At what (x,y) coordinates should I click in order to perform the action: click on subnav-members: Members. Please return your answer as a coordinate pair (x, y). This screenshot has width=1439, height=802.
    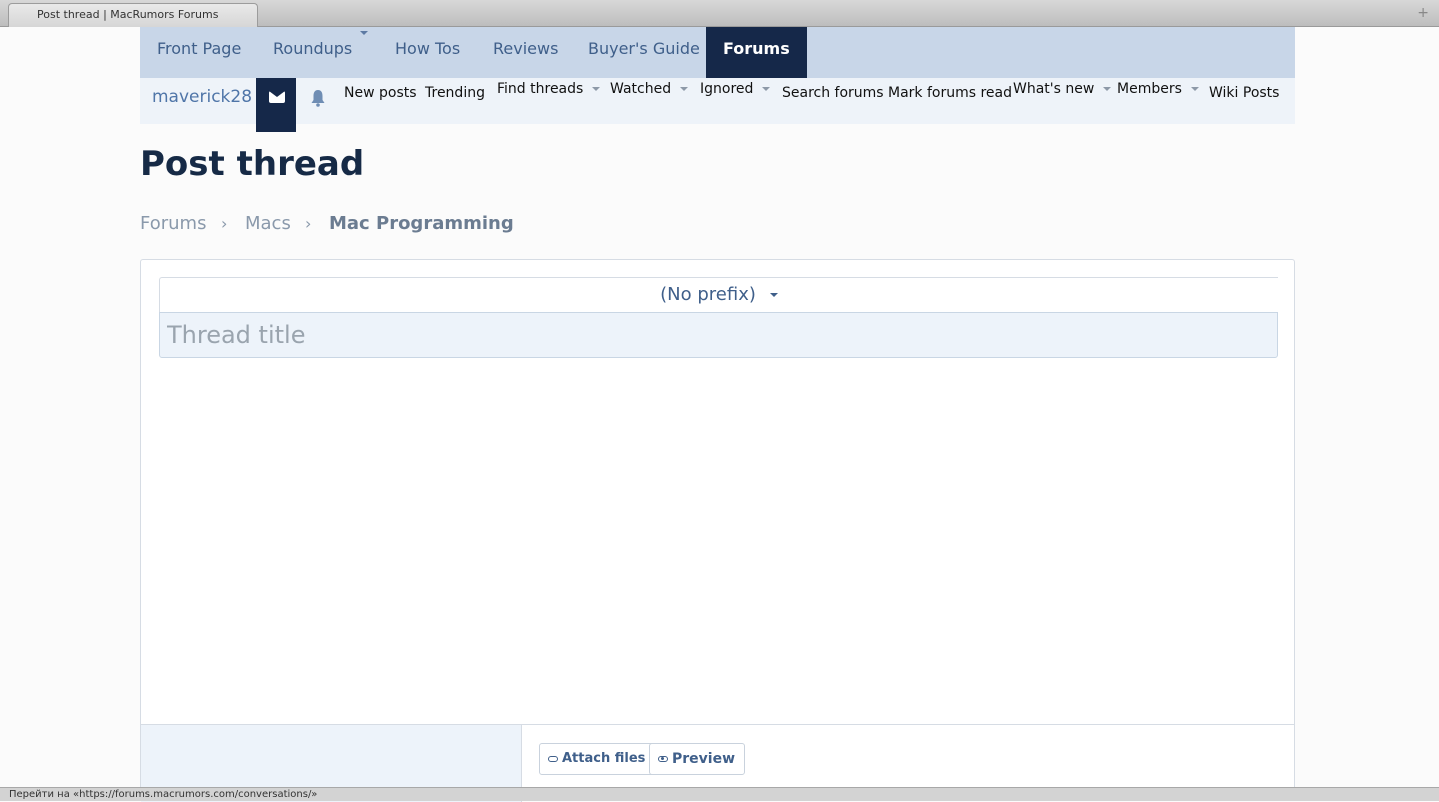
    Looking at the image, I should click on (1158, 89).